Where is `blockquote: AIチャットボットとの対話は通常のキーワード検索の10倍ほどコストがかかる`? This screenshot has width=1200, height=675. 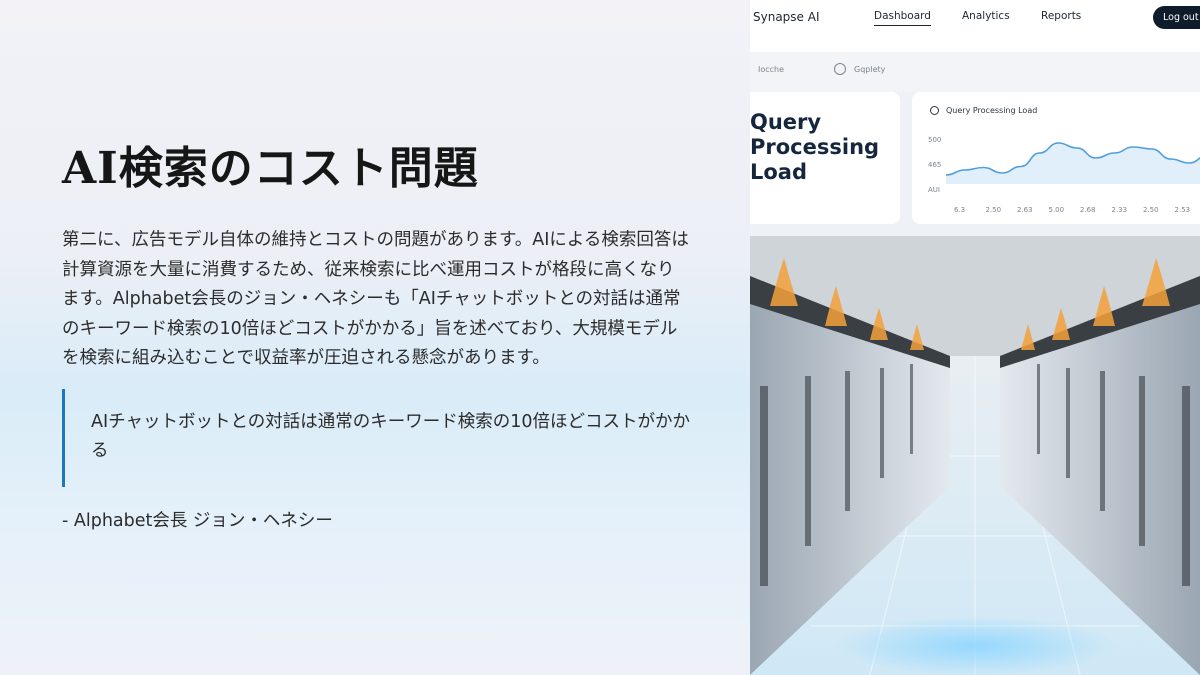
blockquote: AIチャットボットとの対話は通常のキーワード検索の10倍ほどコストがかかる is located at coordinates (383, 438).